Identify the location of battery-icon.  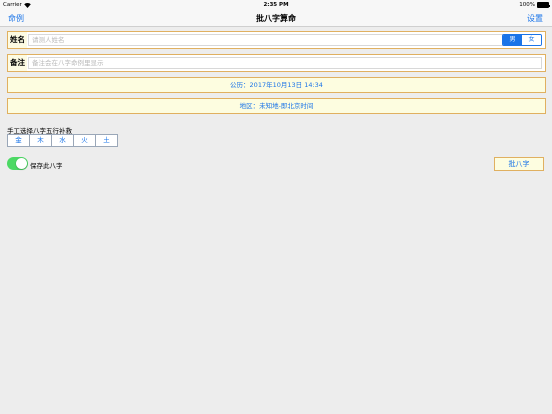
(543, 5).